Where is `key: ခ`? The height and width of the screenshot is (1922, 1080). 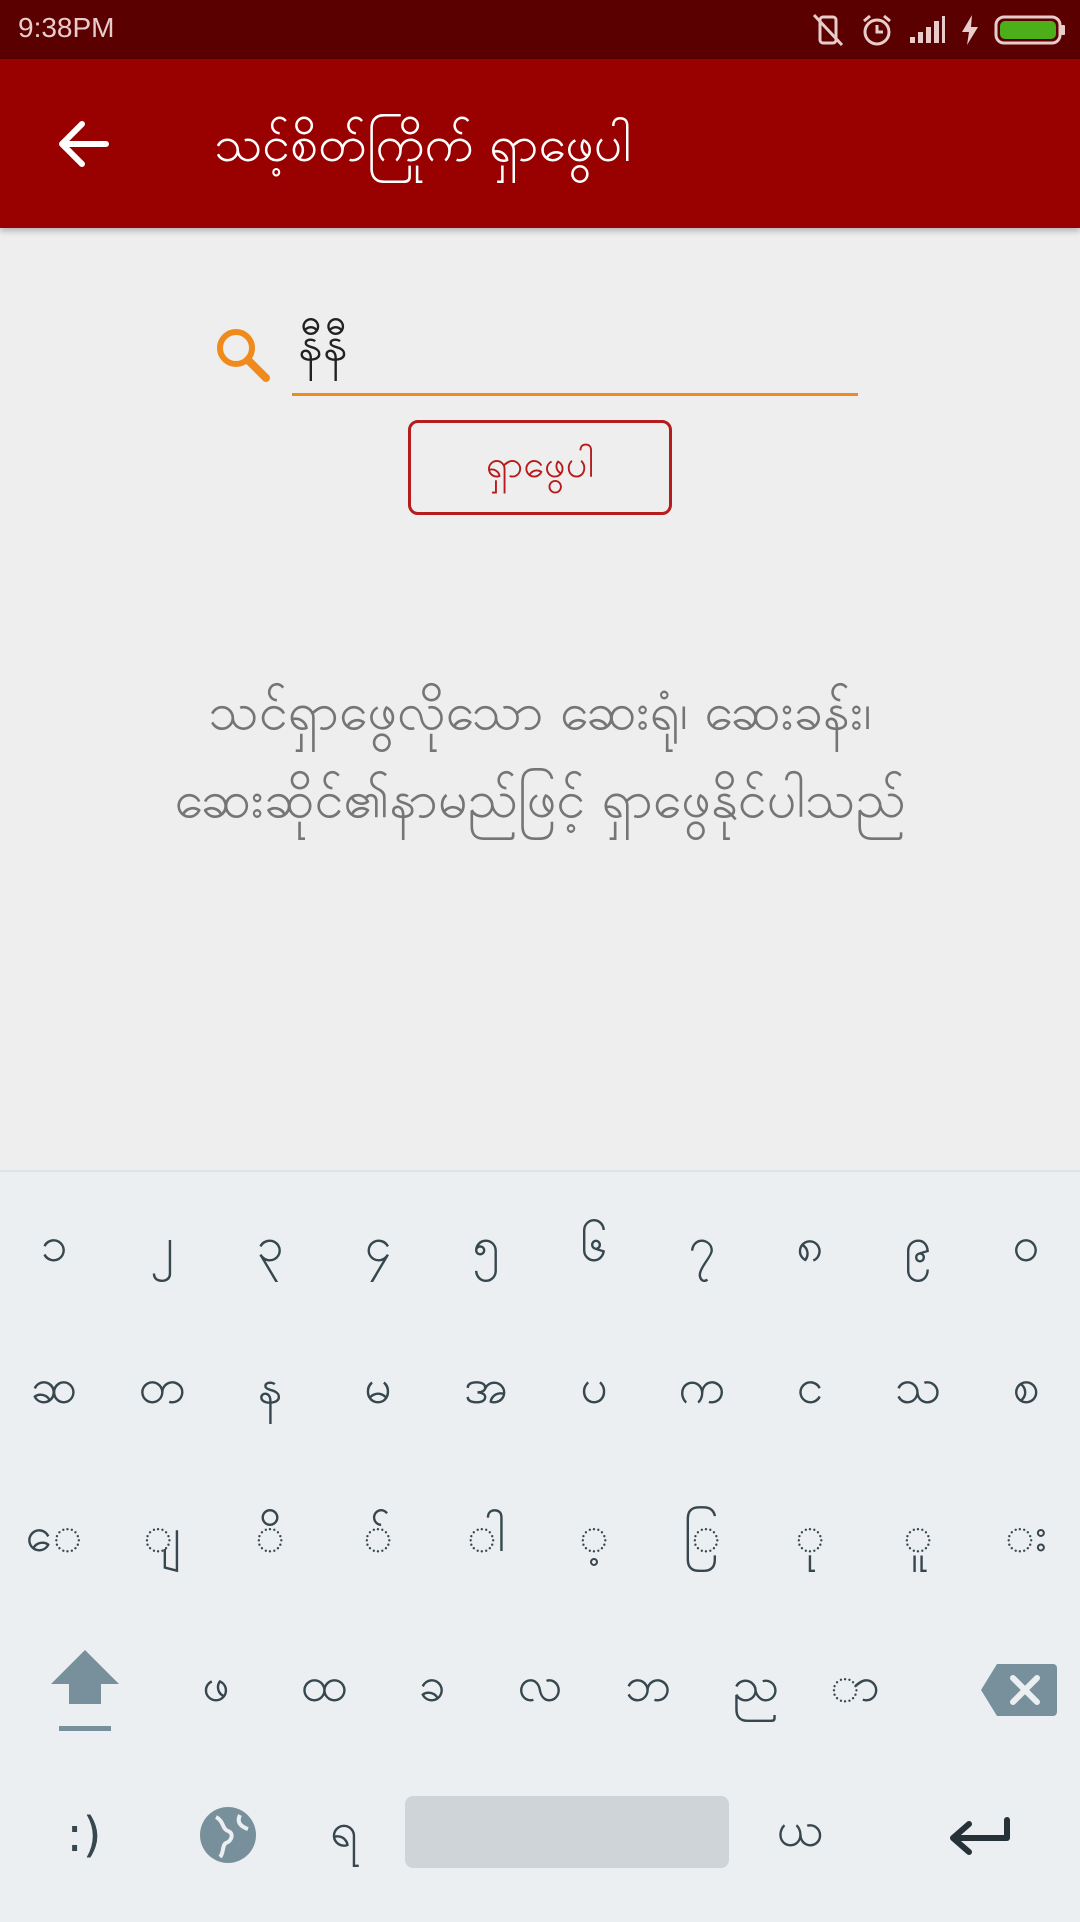
key: ခ is located at coordinates (432, 1690).